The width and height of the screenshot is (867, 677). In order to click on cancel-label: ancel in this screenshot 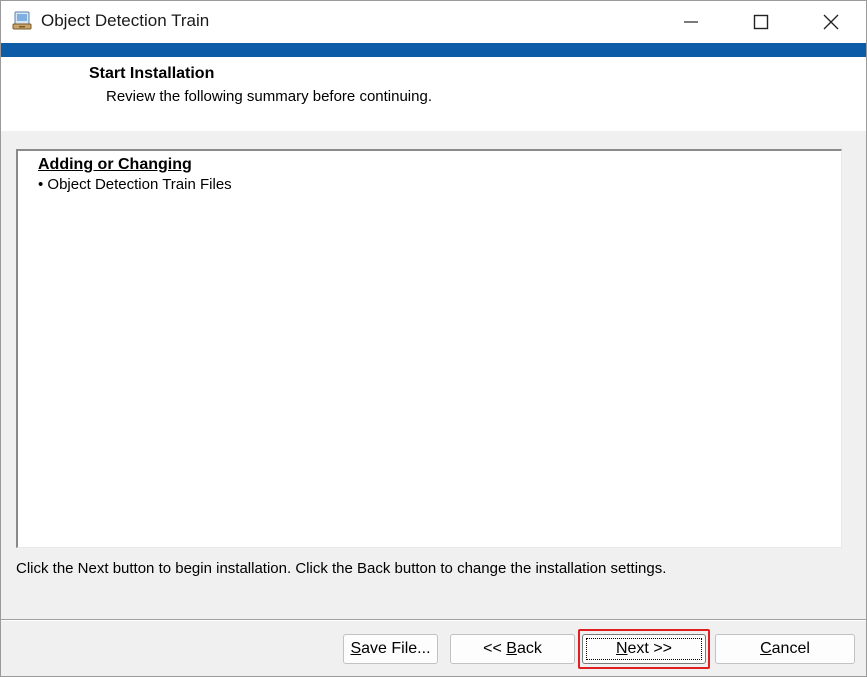, I will do `click(790, 648)`.